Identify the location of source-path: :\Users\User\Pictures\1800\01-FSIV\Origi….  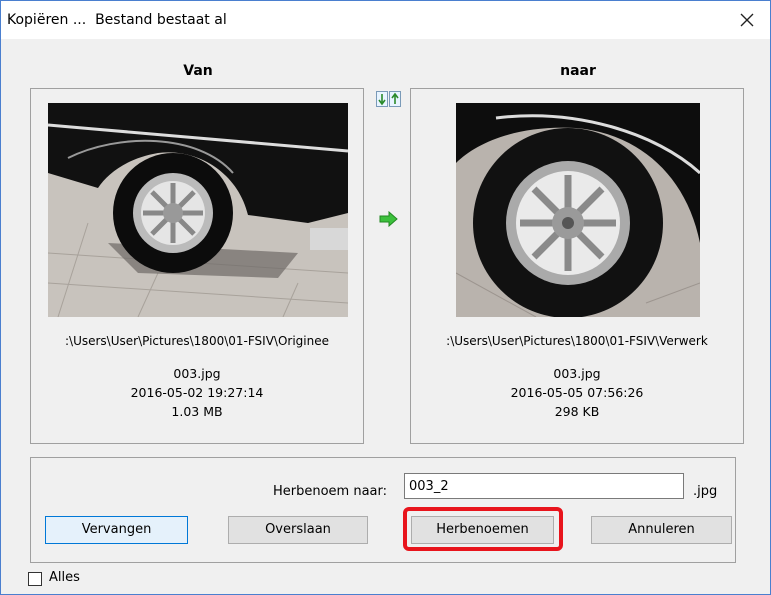
(196, 341).